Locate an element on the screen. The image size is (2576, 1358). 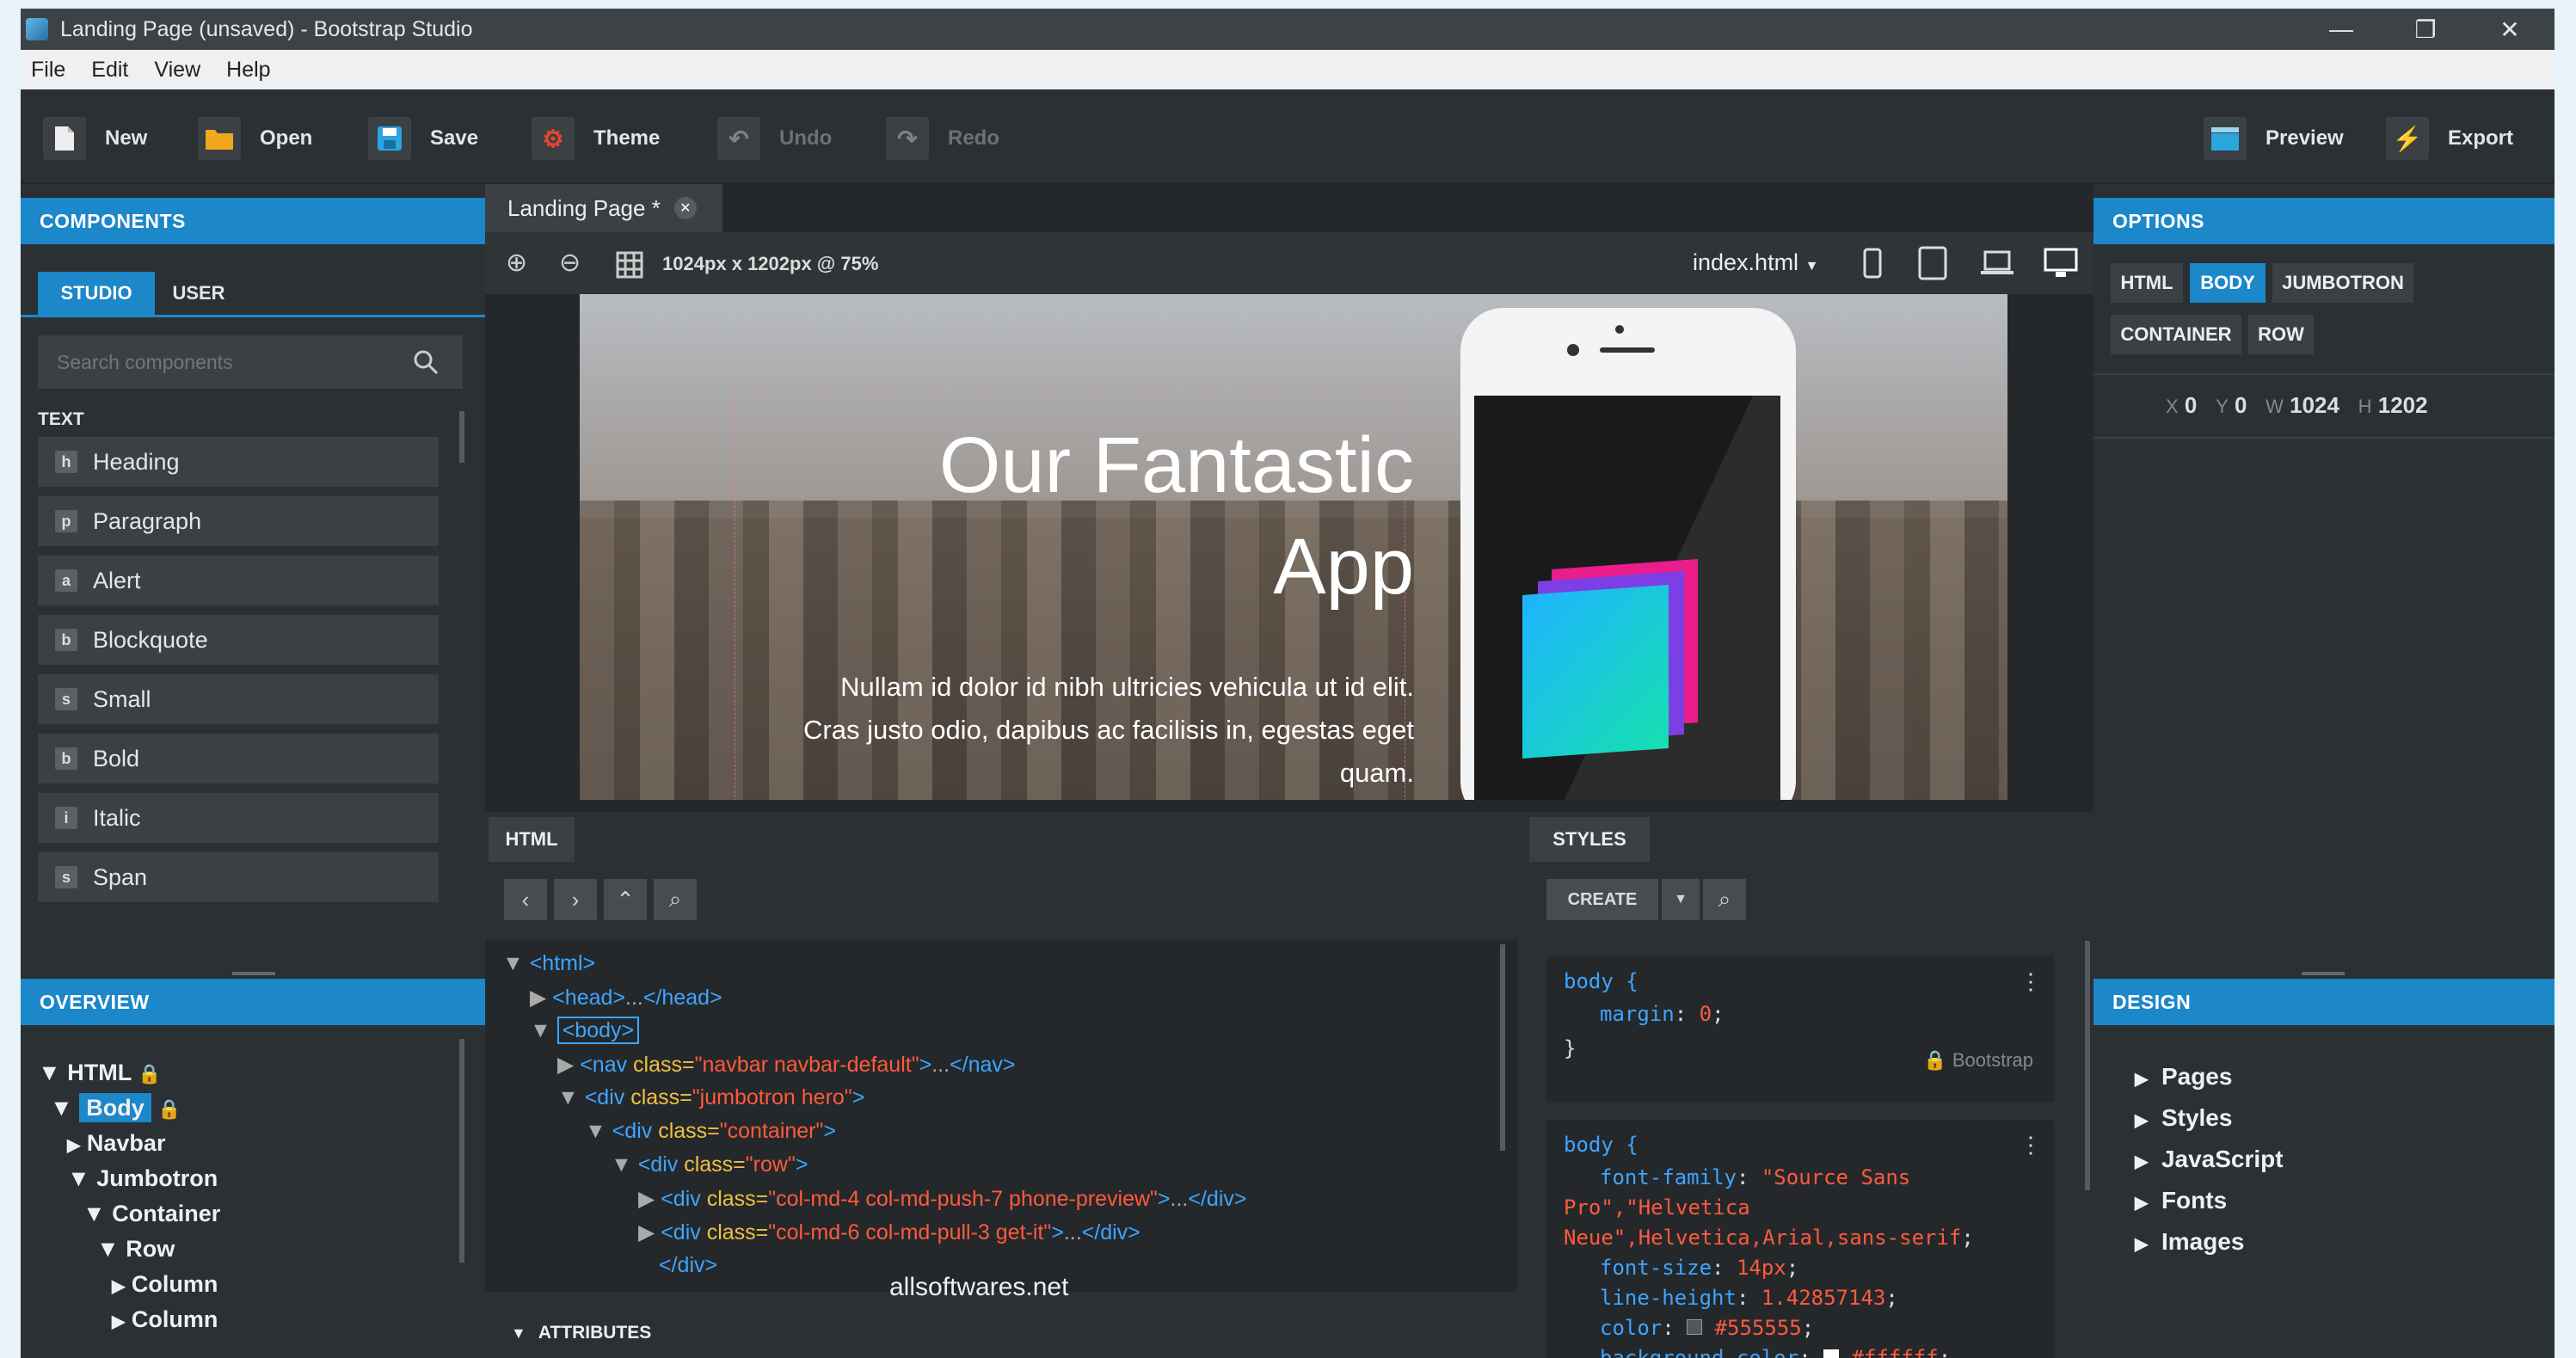
x-value: 0 is located at coordinates (2191, 405).